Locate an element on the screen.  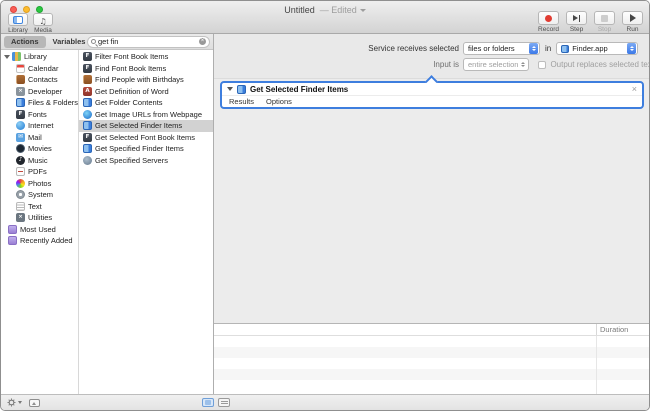
action-list-item: Find Font Book Items is located at coordinates (146, 69).